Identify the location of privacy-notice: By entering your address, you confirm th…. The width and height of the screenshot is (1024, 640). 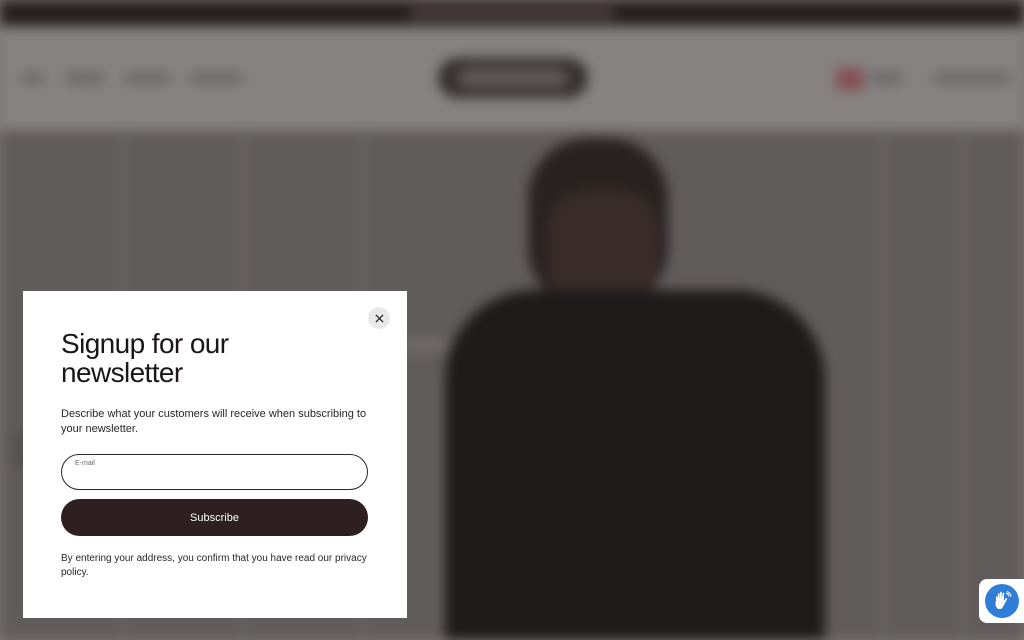
(214, 565).